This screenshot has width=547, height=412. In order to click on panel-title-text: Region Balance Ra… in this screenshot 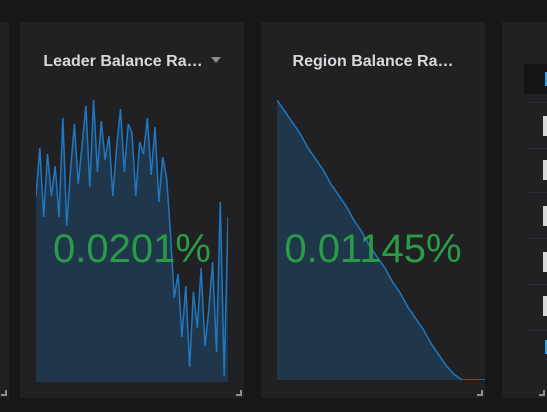, I will do `click(373, 61)`.